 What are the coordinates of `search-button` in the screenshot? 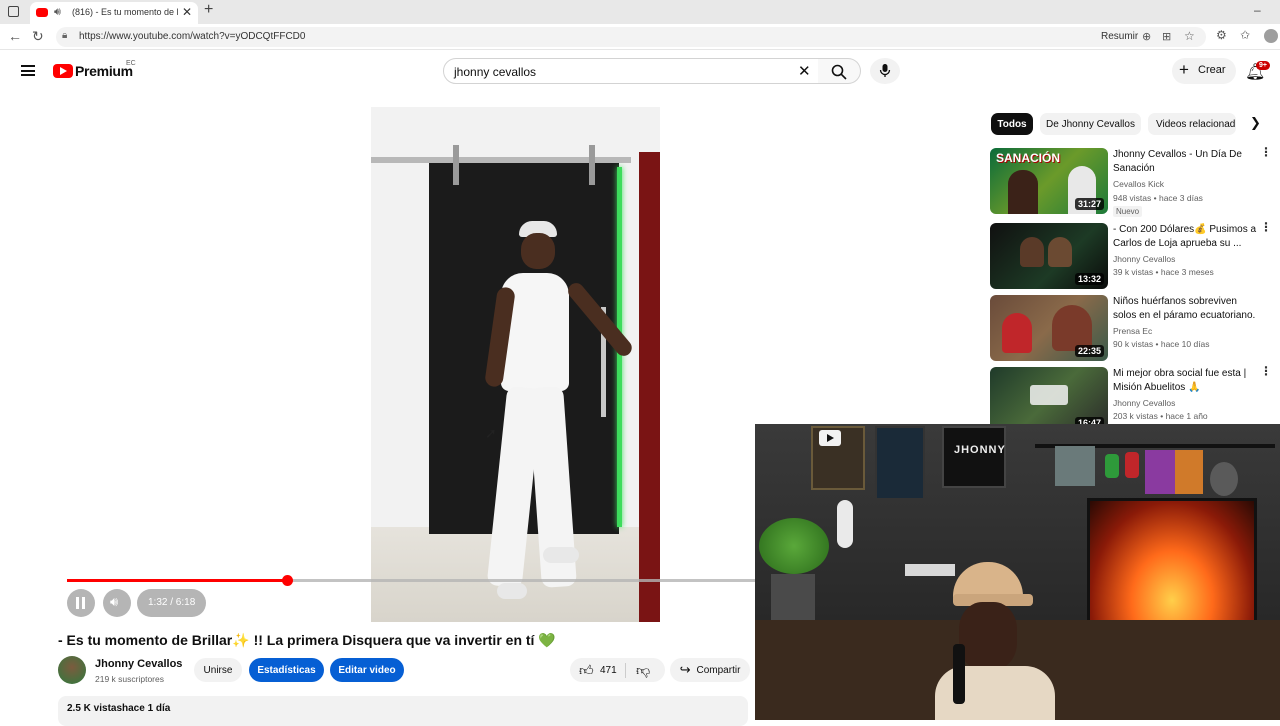 It's located at (839, 71).